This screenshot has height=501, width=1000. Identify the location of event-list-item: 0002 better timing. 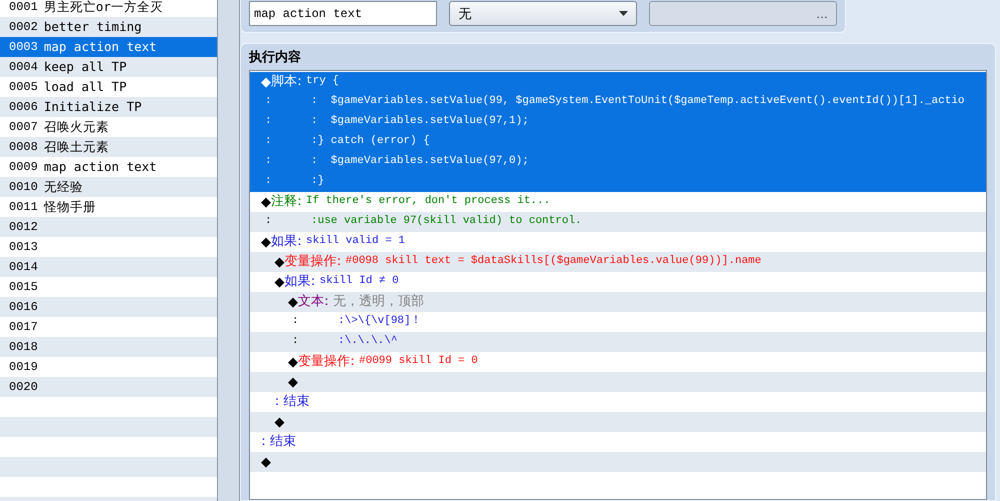
(108, 27).